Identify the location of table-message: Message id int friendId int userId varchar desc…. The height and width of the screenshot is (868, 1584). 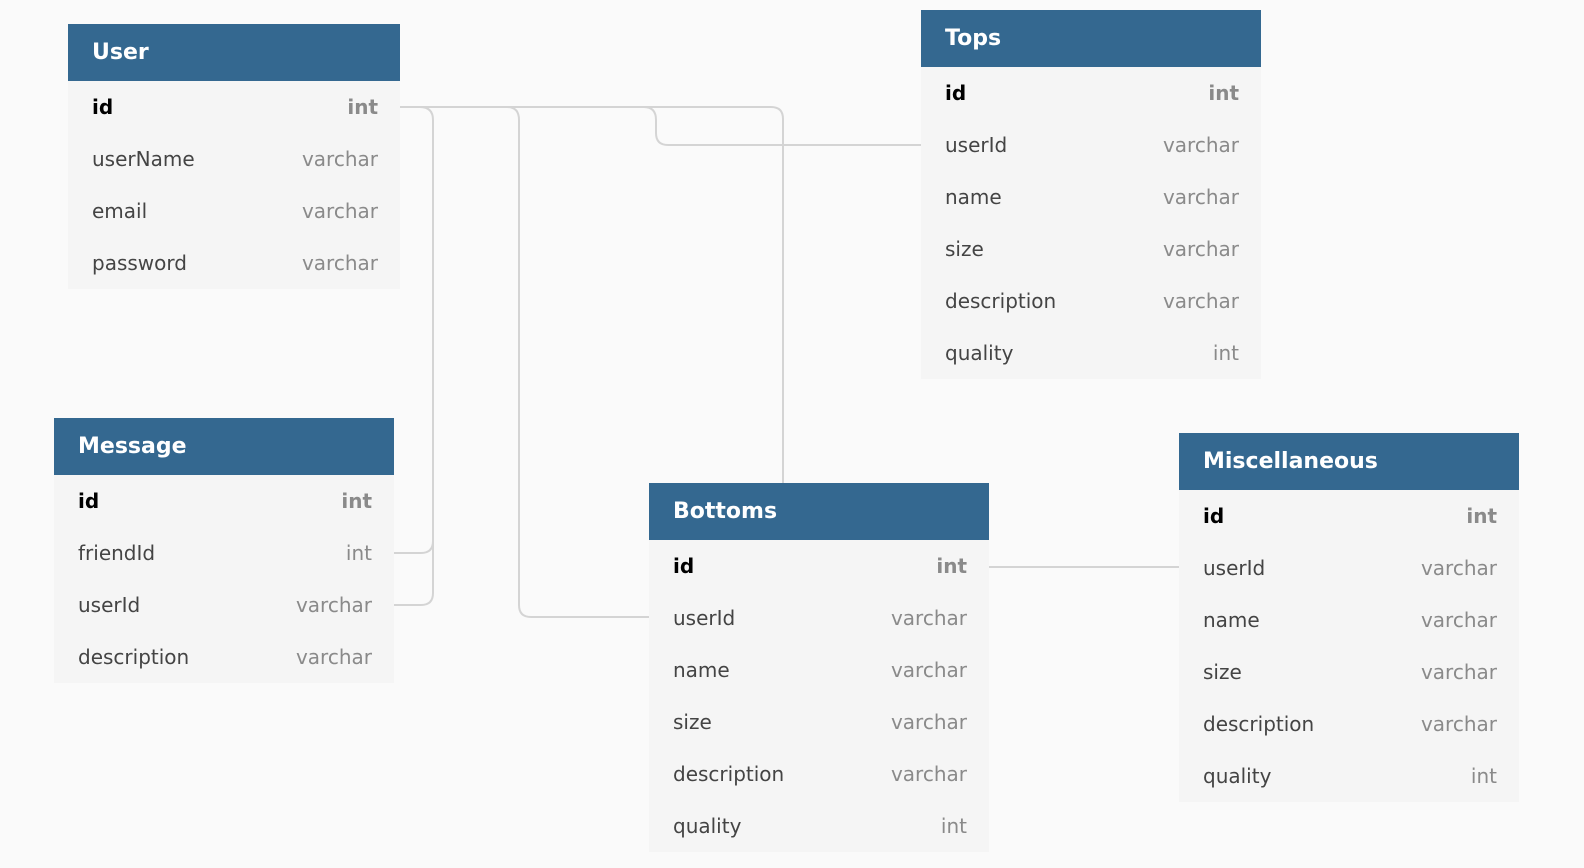
(224, 550).